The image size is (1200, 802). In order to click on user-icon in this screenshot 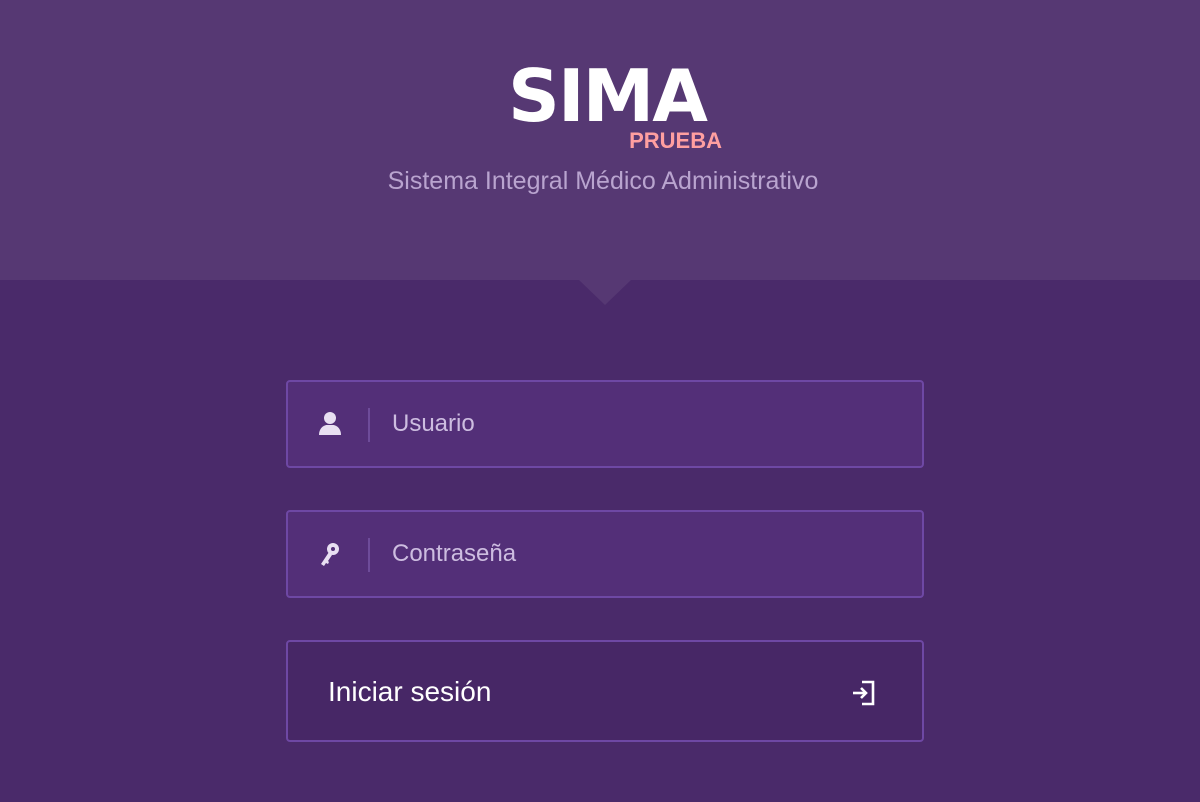, I will do `click(330, 424)`.